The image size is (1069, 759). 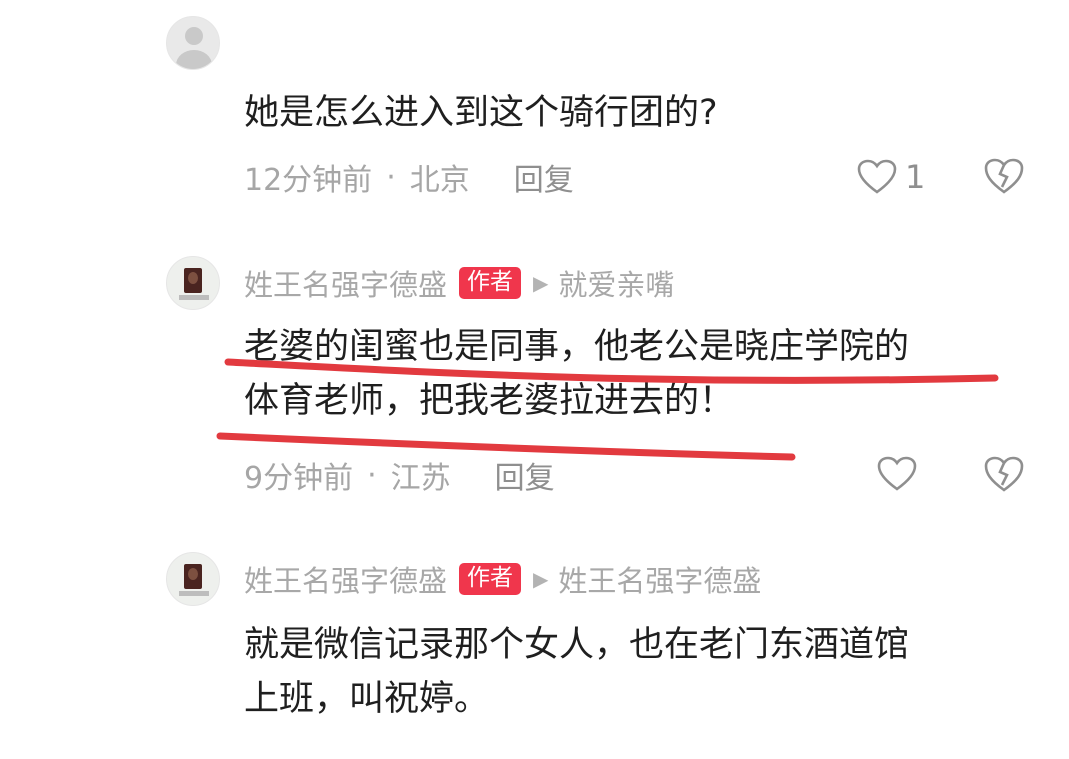 What do you see at coordinates (299, 478) in the screenshot?
I see `comment-time: 9分钟前` at bounding box center [299, 478].